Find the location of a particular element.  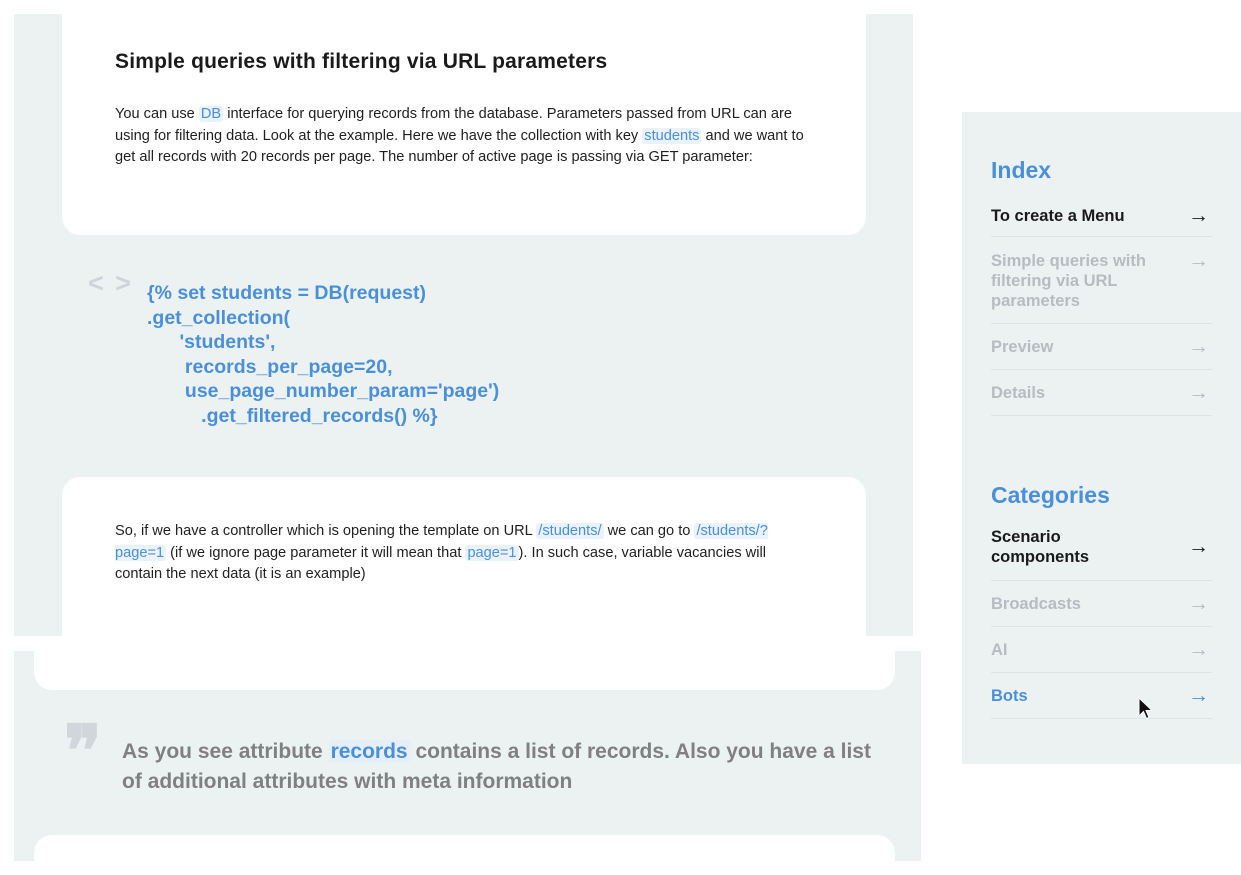

category-item-bots: Bots → is located at coordinates (1101, 696).